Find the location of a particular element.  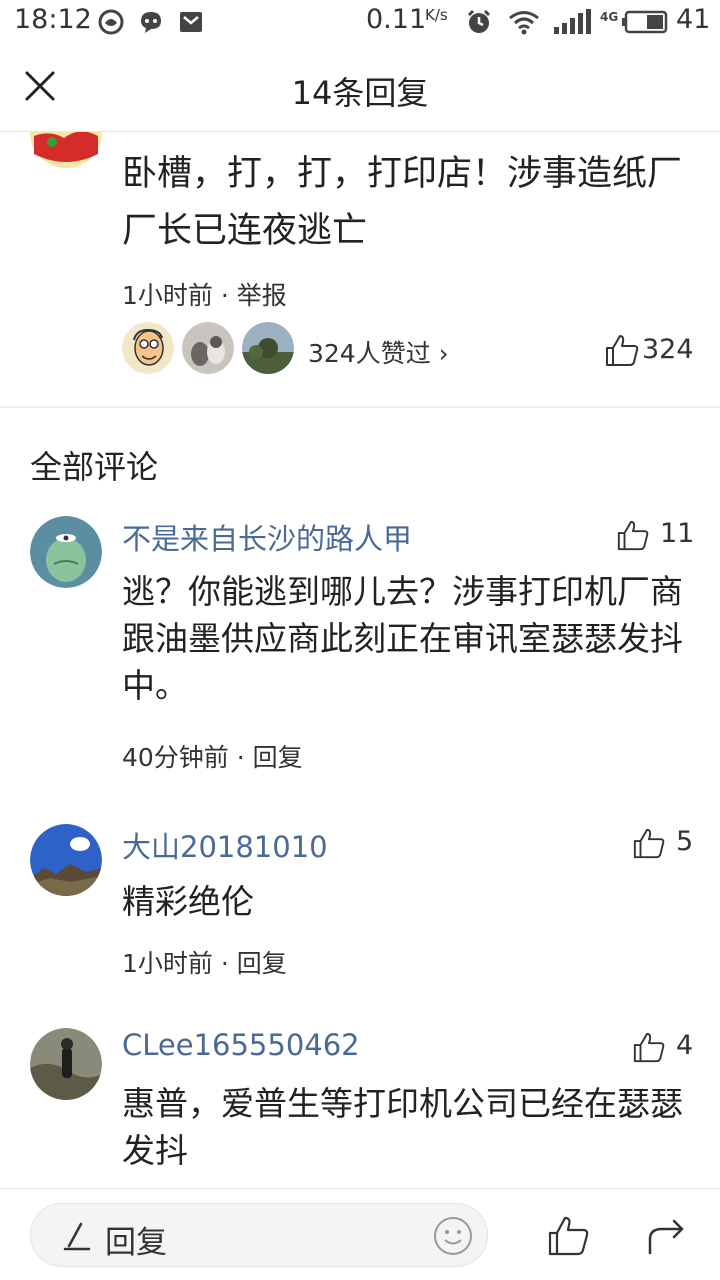

comment-username: 不是来自长沙的路人甲 is located at coordinates (267, 537).